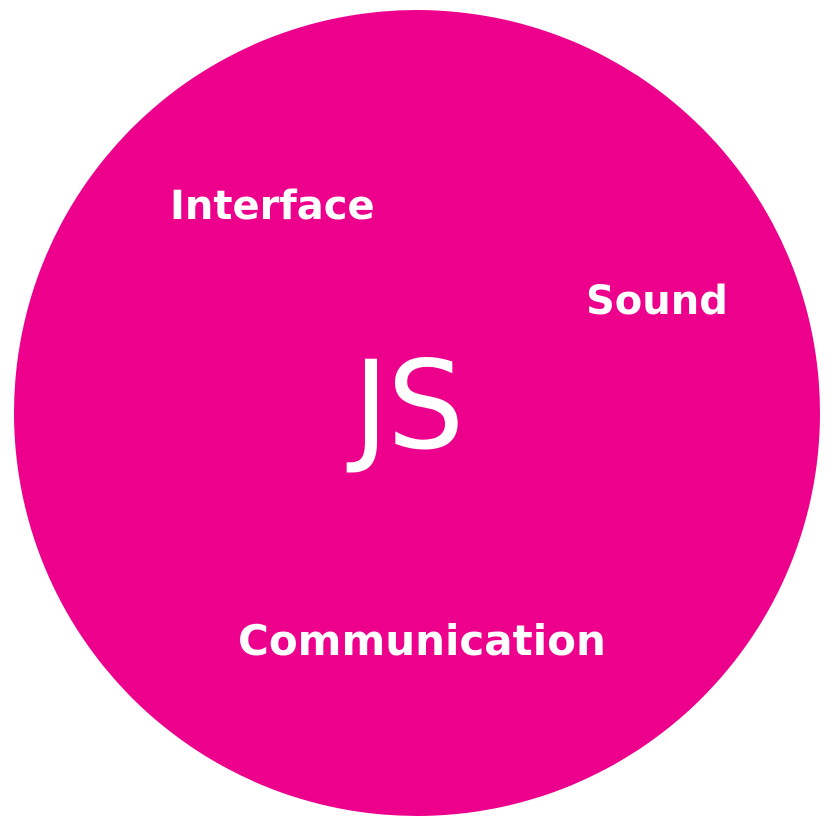 The width and height of the screenshot is (836, 832). I want to click on js-center-label: JS, so click(408, 406).